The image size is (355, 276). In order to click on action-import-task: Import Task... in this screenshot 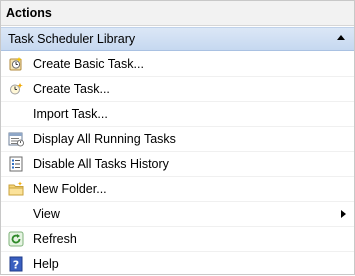, I will do `click(177, 114)`.